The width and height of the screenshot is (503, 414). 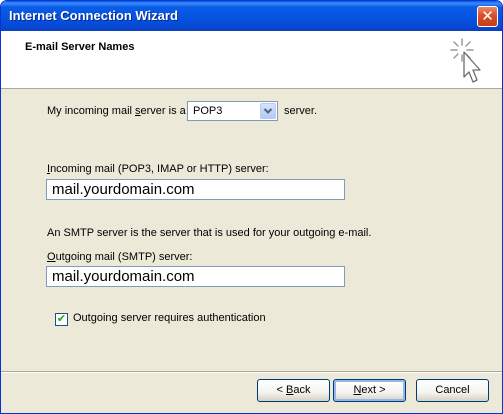 I want to click on server-type-value: POP3, so click(x=208, y=111).